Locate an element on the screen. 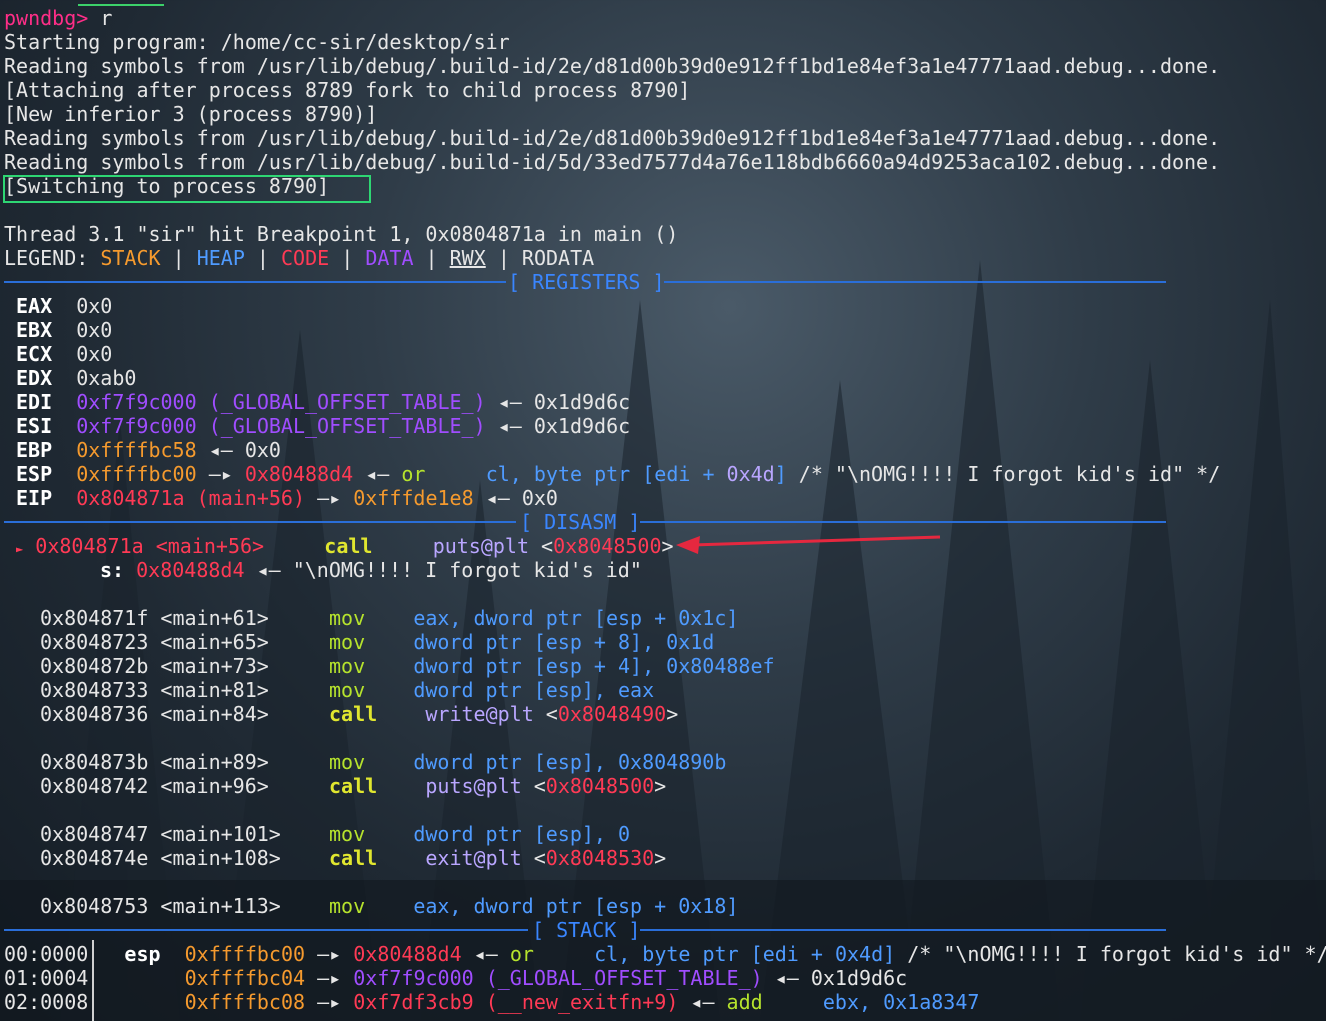 The height and width of the screenshot is (1021, 1326). instruction-args: eax, dword ptr [esp + 0x1c] is located at coordinates (576, 618).